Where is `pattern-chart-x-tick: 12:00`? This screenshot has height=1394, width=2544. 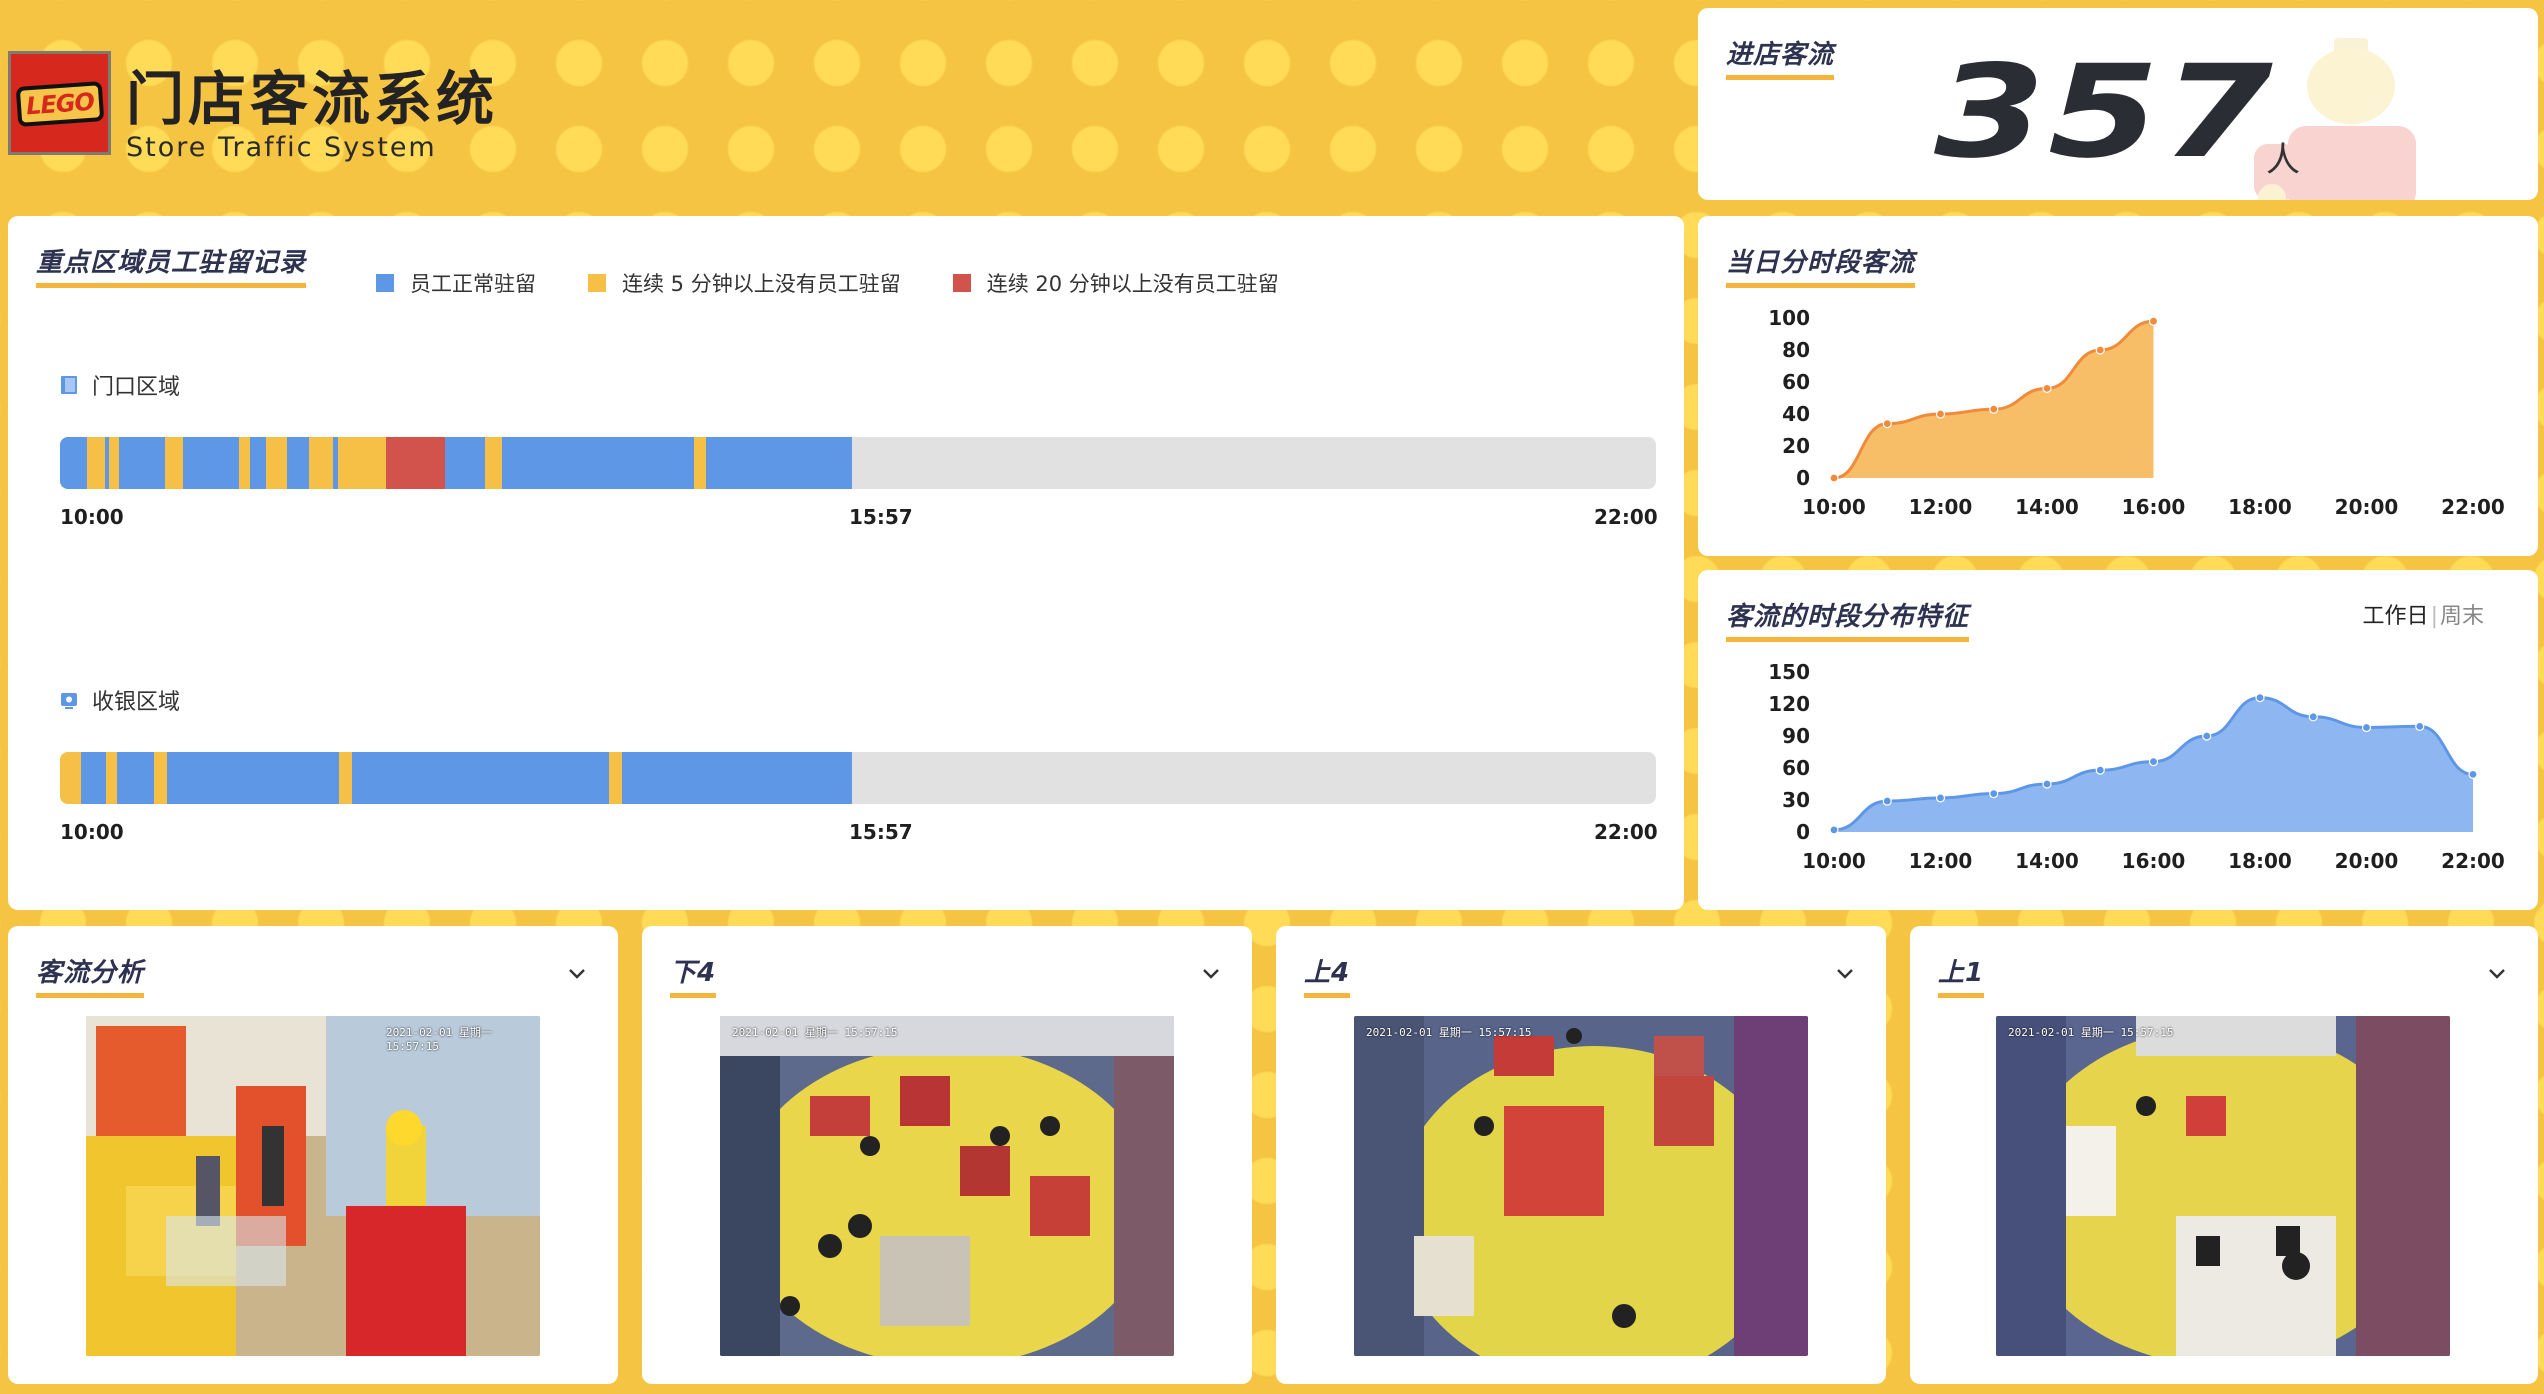
pattern-chart-x-tick: 12:00 is located at coordinates (1941, 861).